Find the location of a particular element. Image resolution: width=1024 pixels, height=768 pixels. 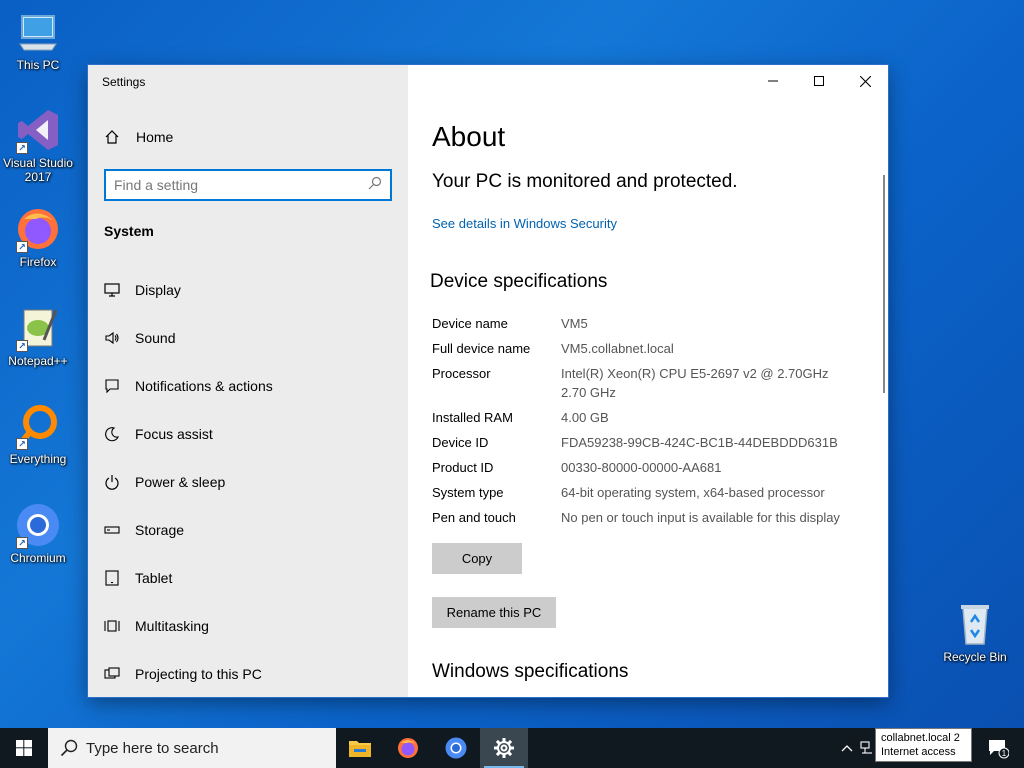

spec-value: 00330-80000-00000-AA681 is located at coordinates (641, 467).